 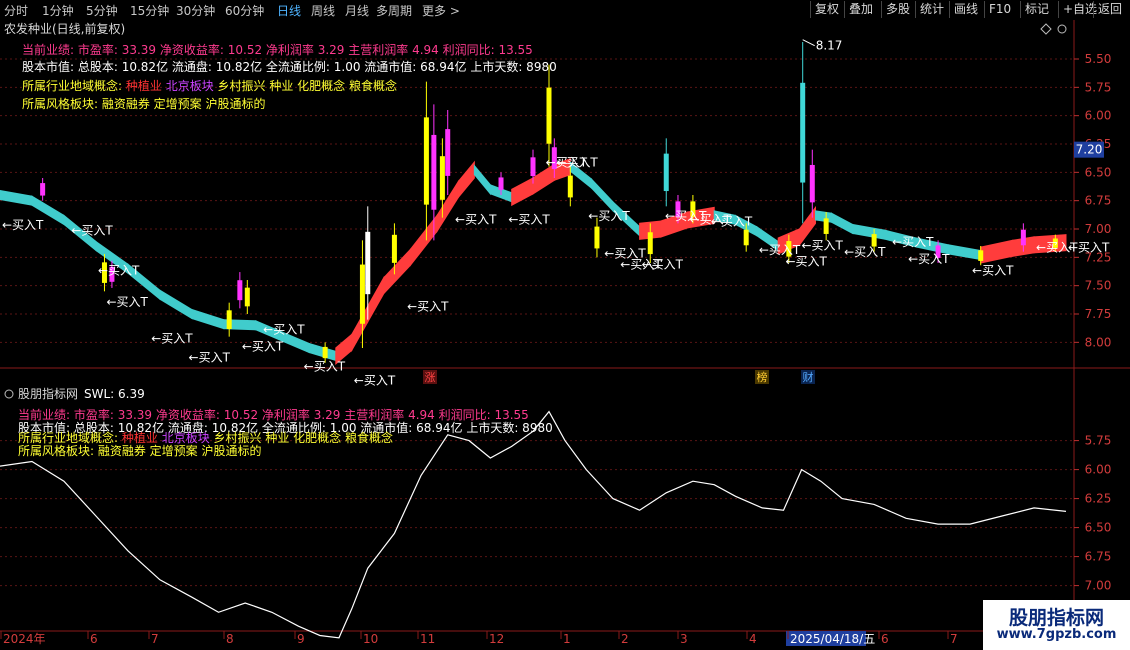 What do you see at coordinates (184, 438) in the screenshot?
I see `sub-info-2-part-2: 北京板块` at bounding box center [184, 438].